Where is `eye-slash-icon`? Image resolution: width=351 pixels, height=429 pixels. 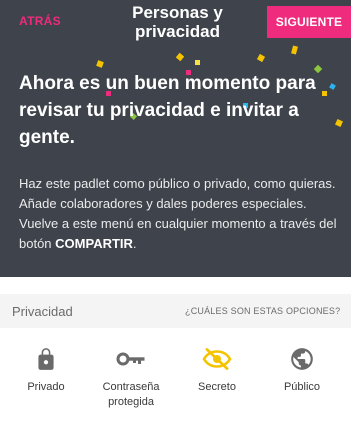 eye-slash-icon is located at coordinates (217, 359).